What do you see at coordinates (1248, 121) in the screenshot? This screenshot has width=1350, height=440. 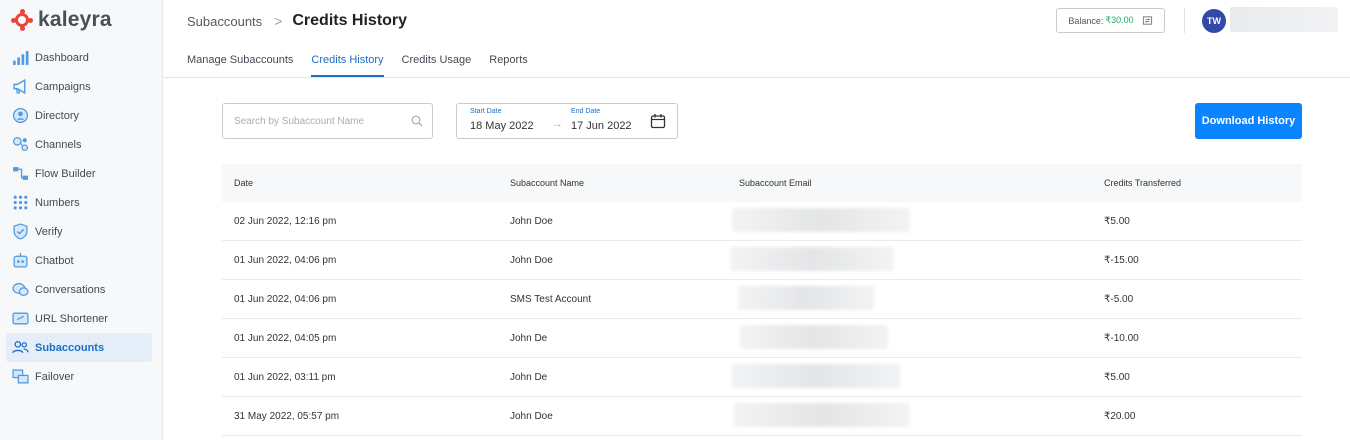 I see `download-history-button: Download History` at bounding box center [1248, 121].